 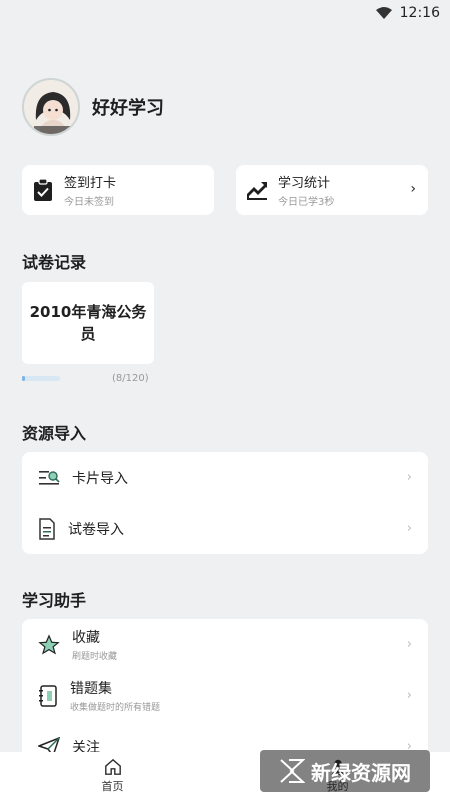 I want to click on card-search-icon, so click(x=49, y=477).